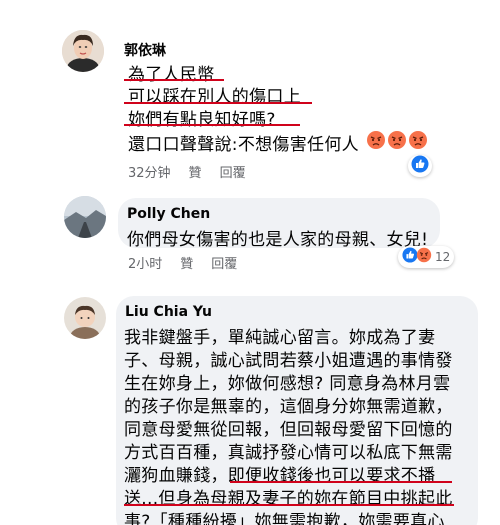 This screenshot has height=525, width=500. What do you see at coordinates (280, 338) in the screenshot?
I see `comment-text-line: 我非鍵盤手，單純誠心留言。妳成為了妻` at bounding box center [280, 338].